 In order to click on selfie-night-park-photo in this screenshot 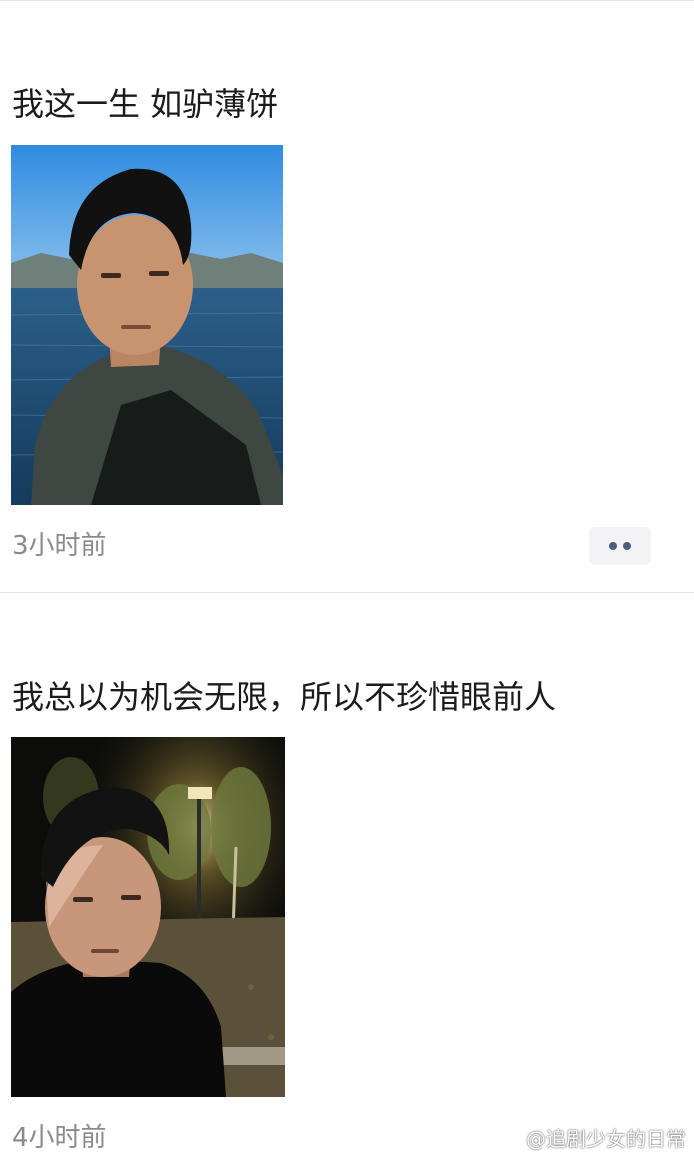, I will do `click(148, 917)`.